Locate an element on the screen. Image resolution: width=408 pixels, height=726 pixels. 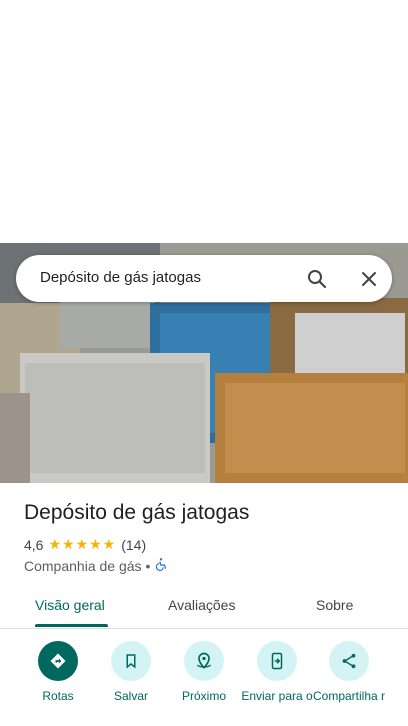
bookmark-icon is located at coordinates (131, 661).